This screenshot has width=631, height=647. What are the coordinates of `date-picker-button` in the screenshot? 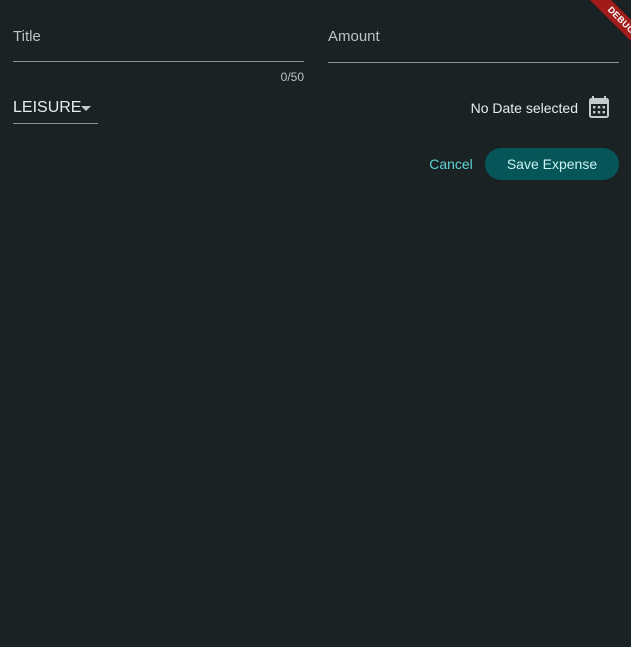 It's located at (599, 108).